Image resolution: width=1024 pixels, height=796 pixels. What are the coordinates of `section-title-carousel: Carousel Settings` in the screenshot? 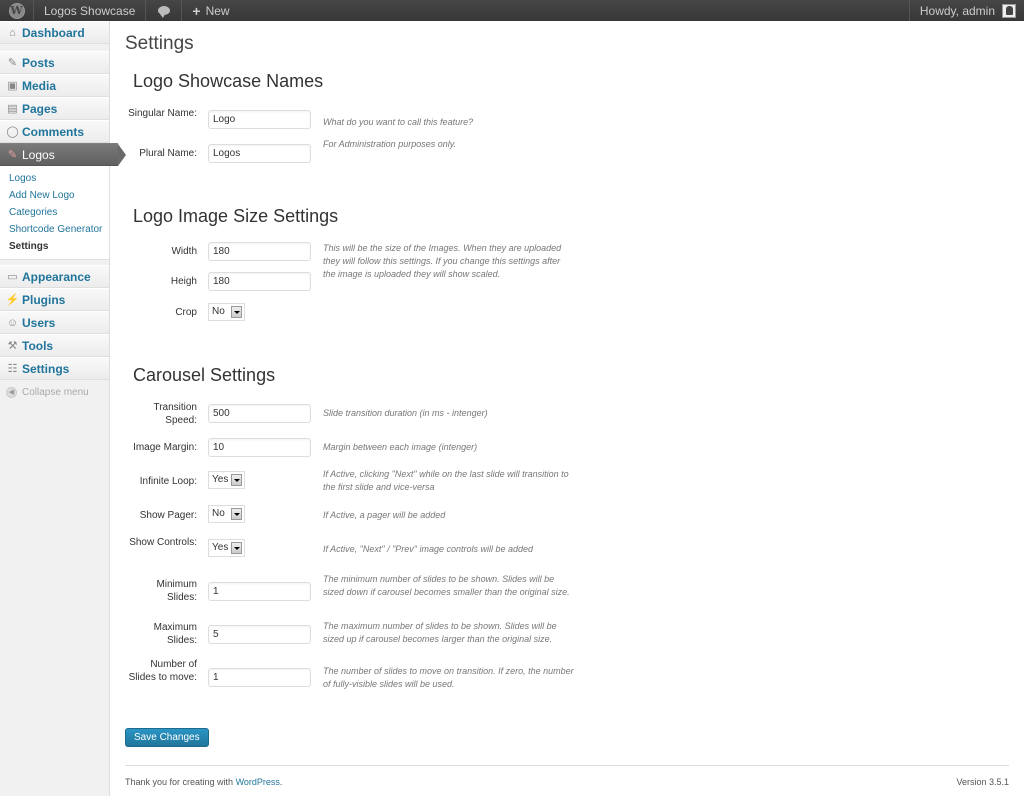 It's located at (204, 375).